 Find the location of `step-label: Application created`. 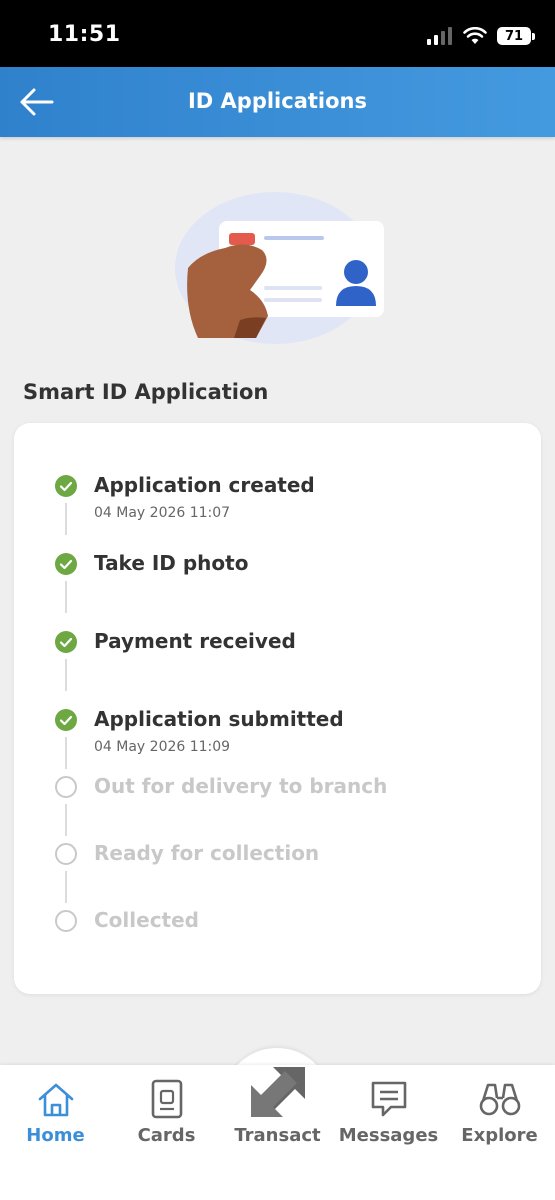

step-label: Application created is located at coordinates (204, 485).